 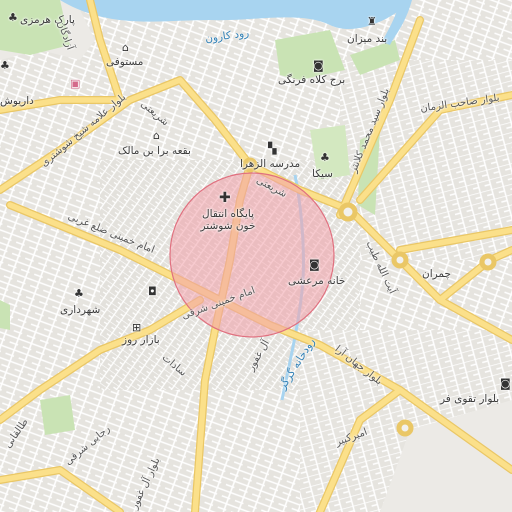 I want to click on shopping-bag-icon: ◘, so click(x=152, y=291).